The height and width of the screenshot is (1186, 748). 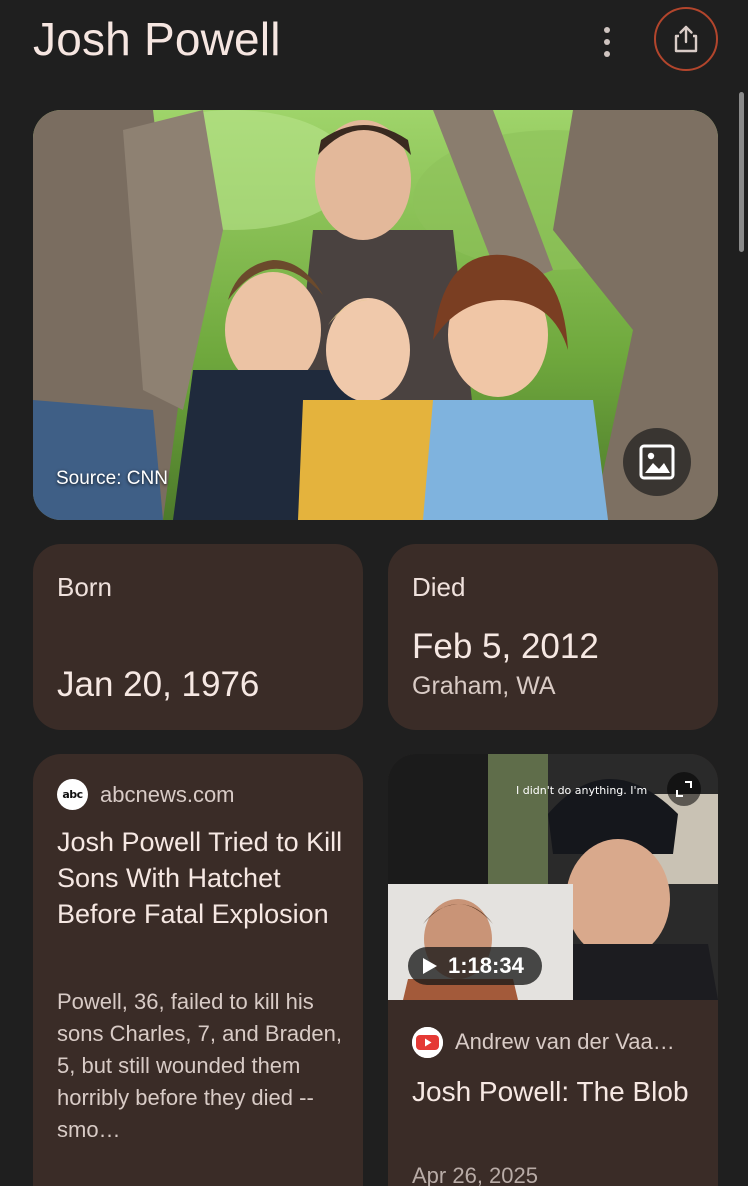 What do you see at coordinates (427, 1042) in the screenshot?
I see `youtube-icon` at bounding box center [427, 1042].